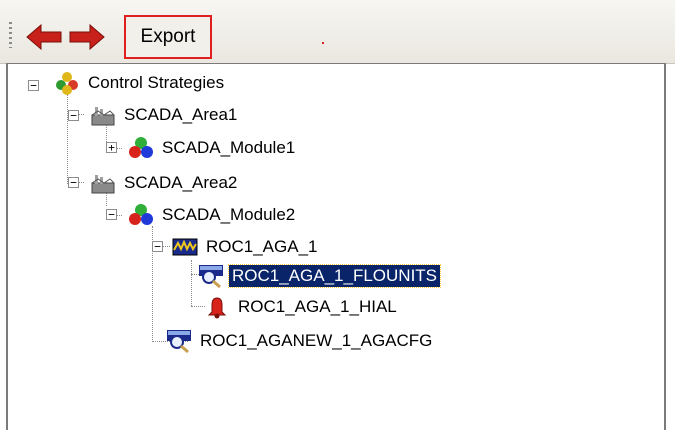 The width and height of the screenshot is (675, 430). I want to click on function-block-icon, so click(185, 247).